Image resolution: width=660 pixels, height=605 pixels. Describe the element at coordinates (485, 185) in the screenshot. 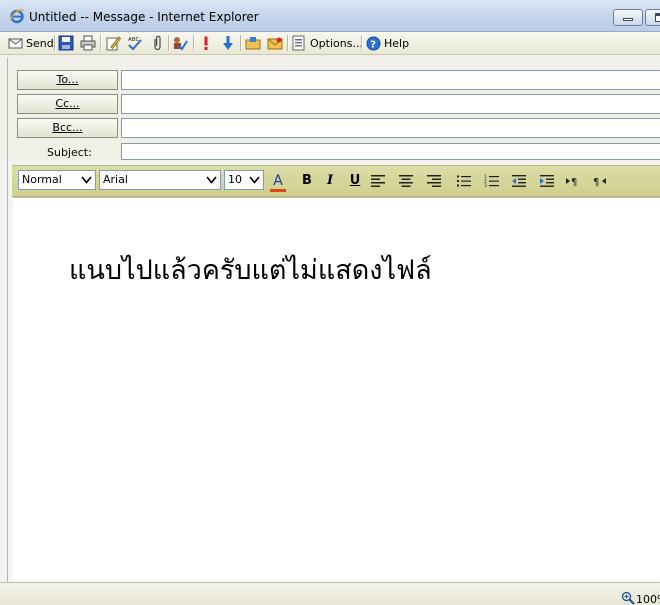

I see `svg-text: 3` at that location.